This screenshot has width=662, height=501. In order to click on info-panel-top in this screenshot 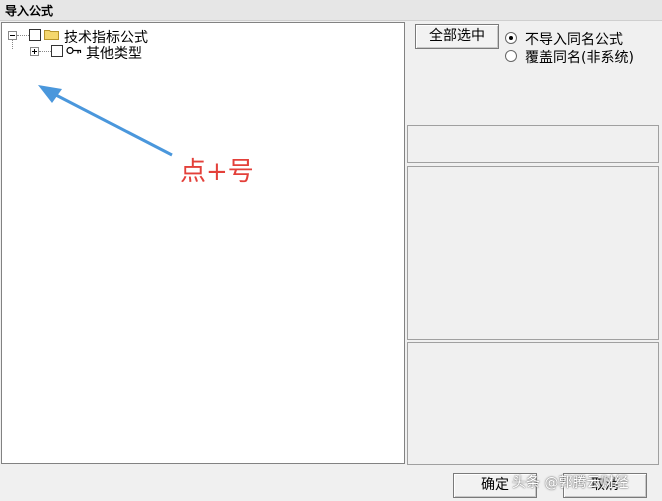, I will do `click(533, 144)`.